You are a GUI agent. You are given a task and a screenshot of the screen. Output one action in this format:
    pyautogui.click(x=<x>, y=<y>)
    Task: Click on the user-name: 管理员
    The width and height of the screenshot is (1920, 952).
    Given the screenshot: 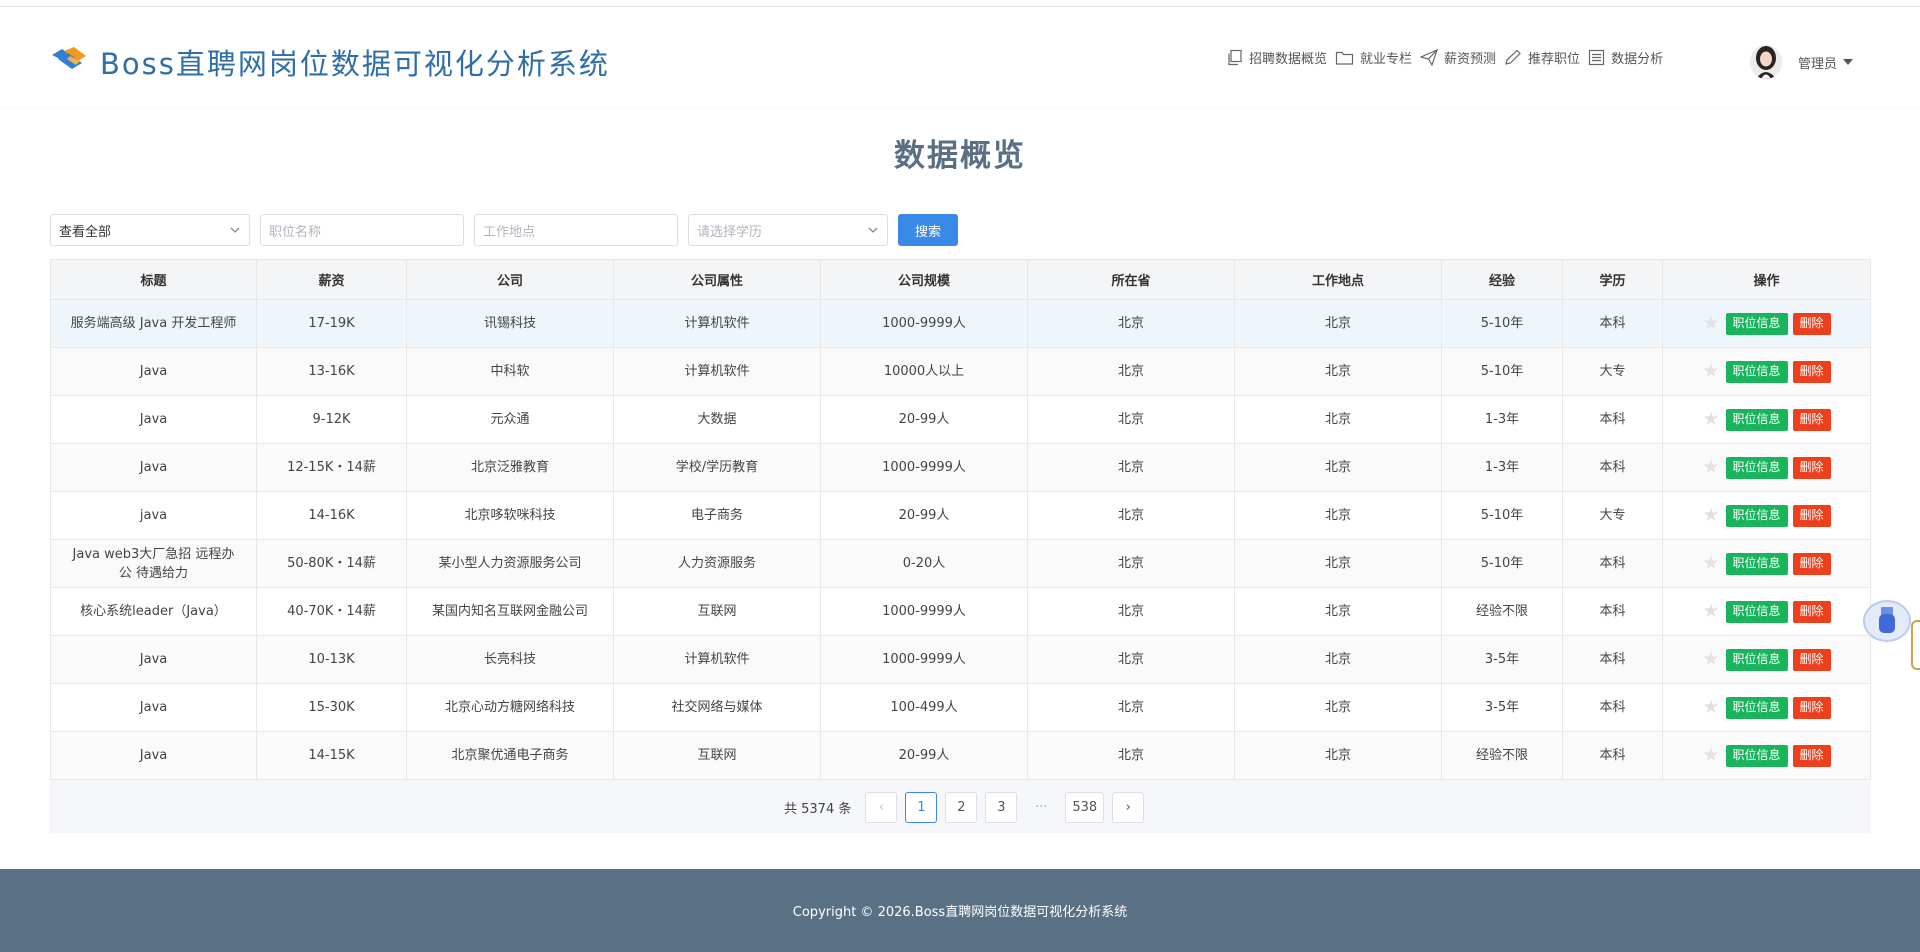 What is the action you would take?
    pyautogui.click(x=1818, y=64)
    